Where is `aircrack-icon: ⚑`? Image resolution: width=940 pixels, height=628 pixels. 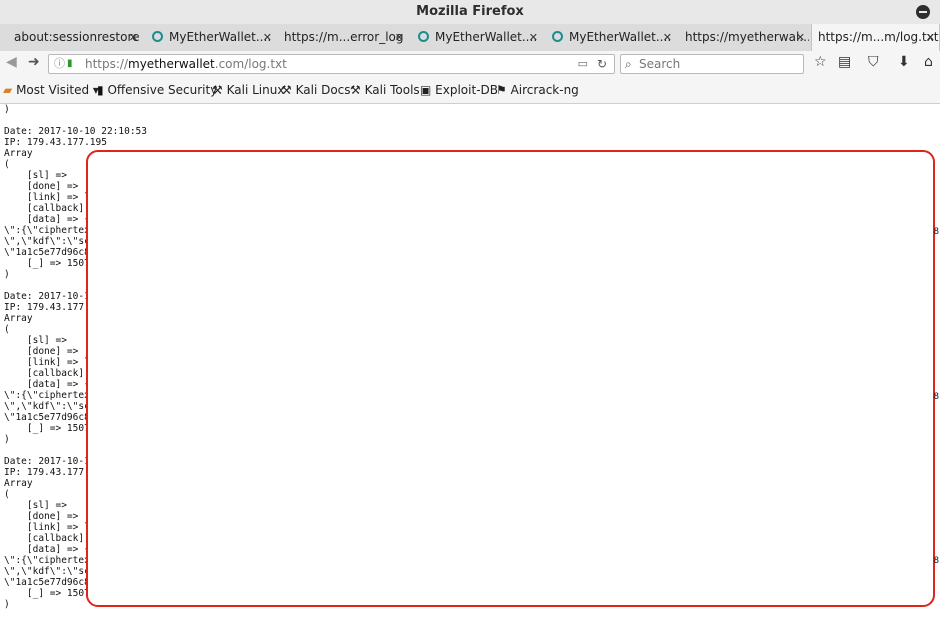 aircrack-icon: ⚑ is located at coordinates (501, 90).